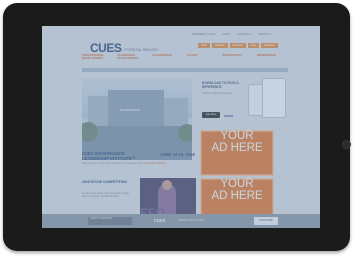 This screenshot has width=357, height=279. What do you see at coordinates (272, 59) in the screenshot?
I see `nav-item: MEMBERSHIP` at bounding box center [272, 59].